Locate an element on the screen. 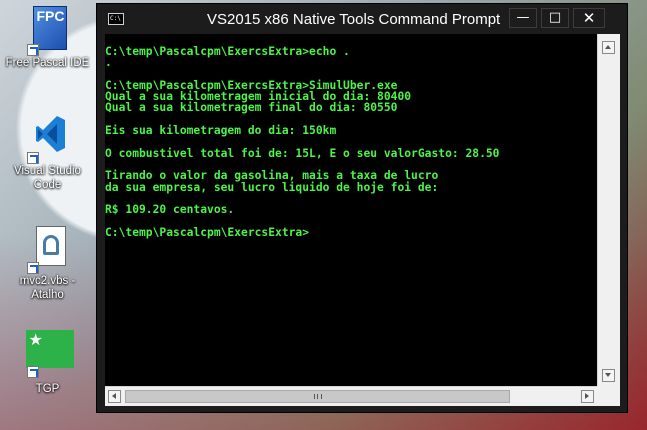 The width and height of the screenshot is (647, 430). scroll-grip-icon is located at coordinates (318, 396).